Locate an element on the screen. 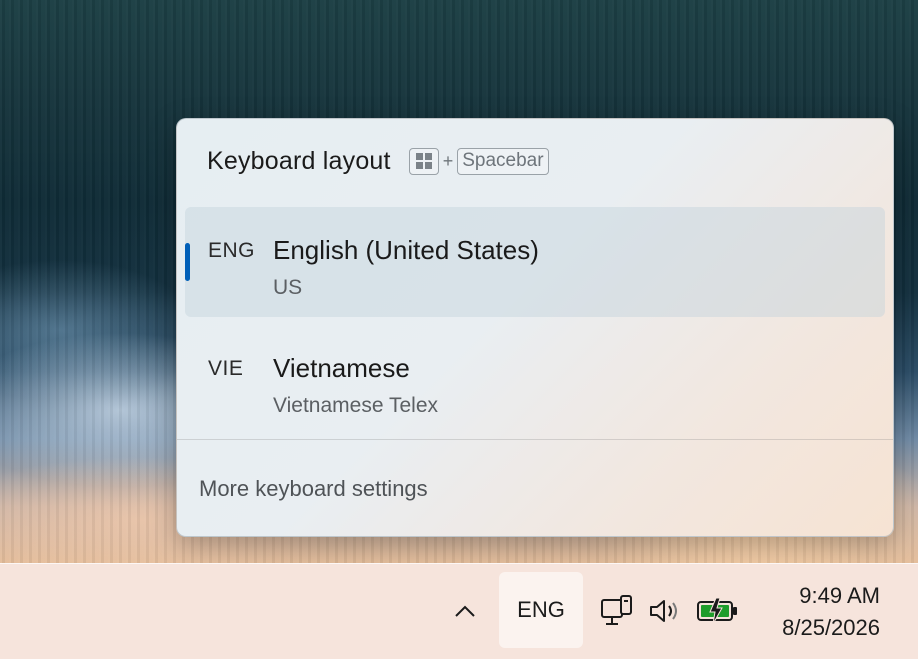  selected-indicator is located at coordinates (187, 262).